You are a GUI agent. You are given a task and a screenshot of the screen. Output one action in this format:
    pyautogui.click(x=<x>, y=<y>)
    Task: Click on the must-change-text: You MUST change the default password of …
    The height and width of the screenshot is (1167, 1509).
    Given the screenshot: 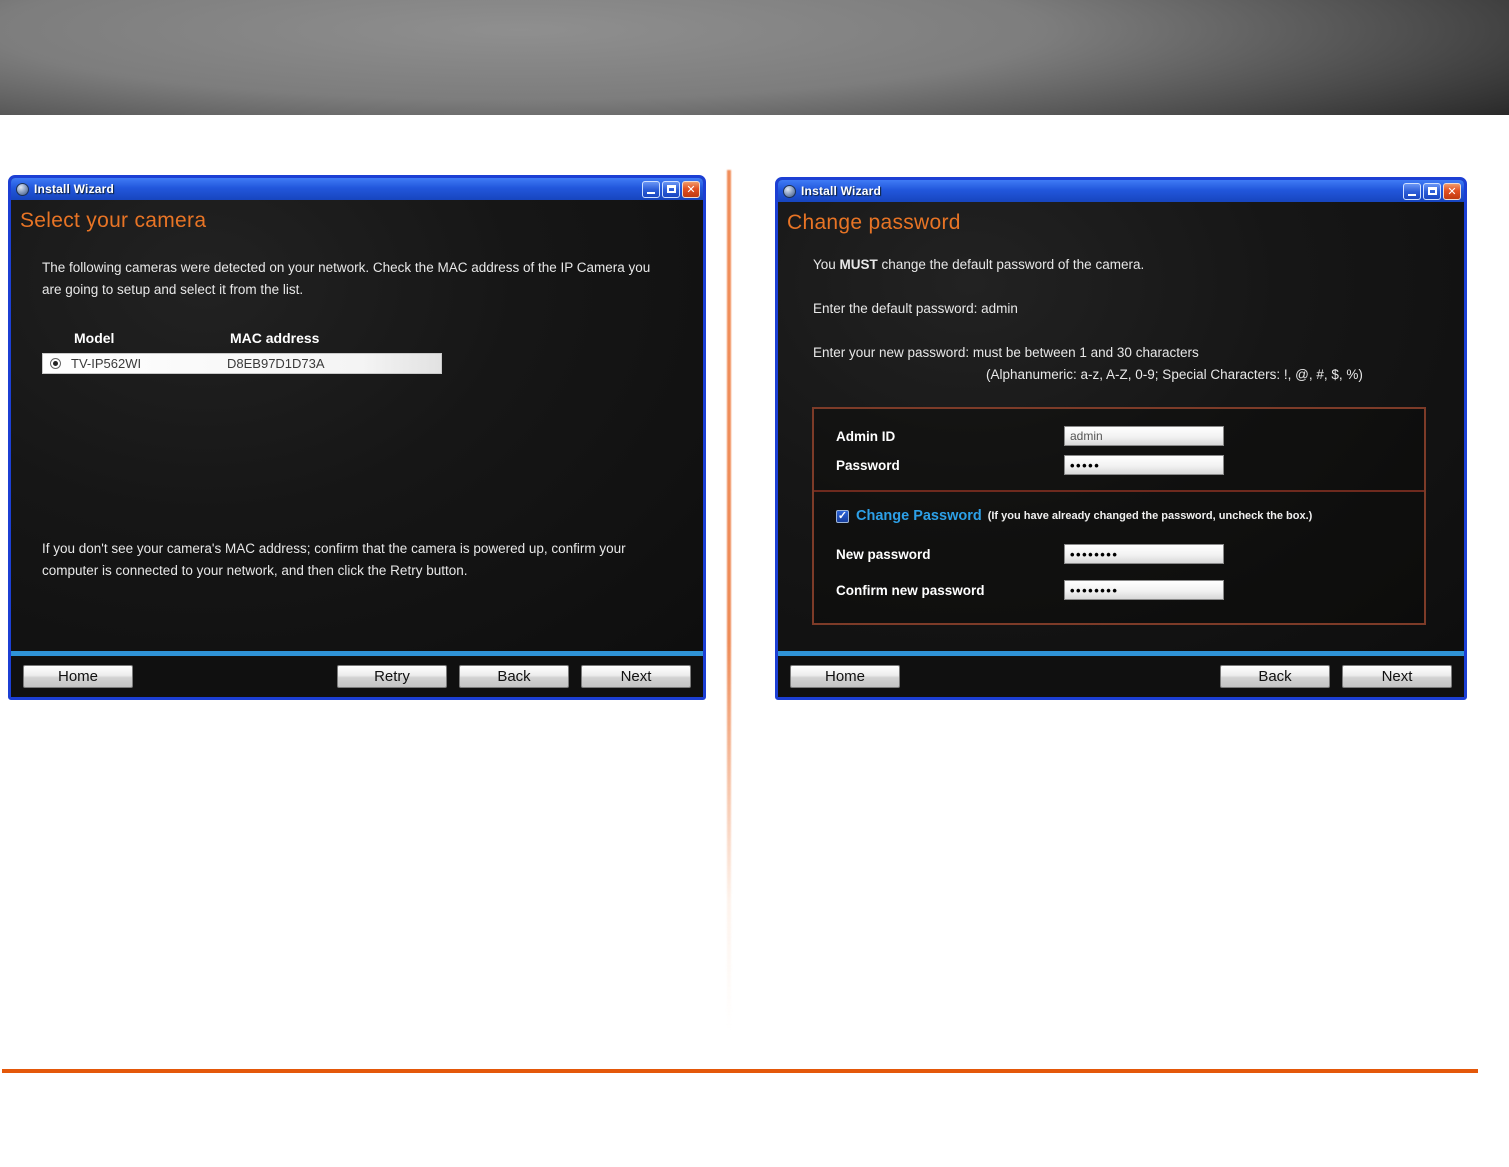 What is the action you would take?
    pyautogui.click(x=979, y=264)
    